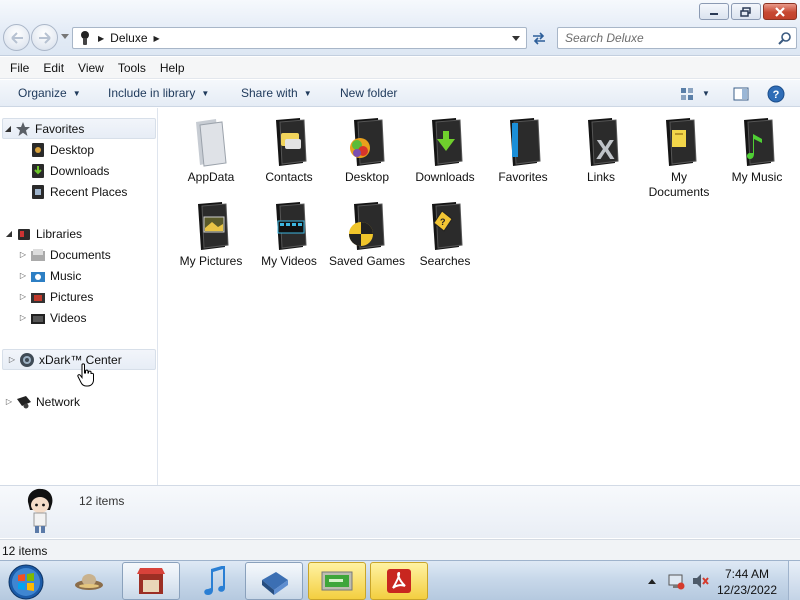  Describe the element at coordinates (85, 375) in the screenshot. I see `hand-cursor-icon` at that location.